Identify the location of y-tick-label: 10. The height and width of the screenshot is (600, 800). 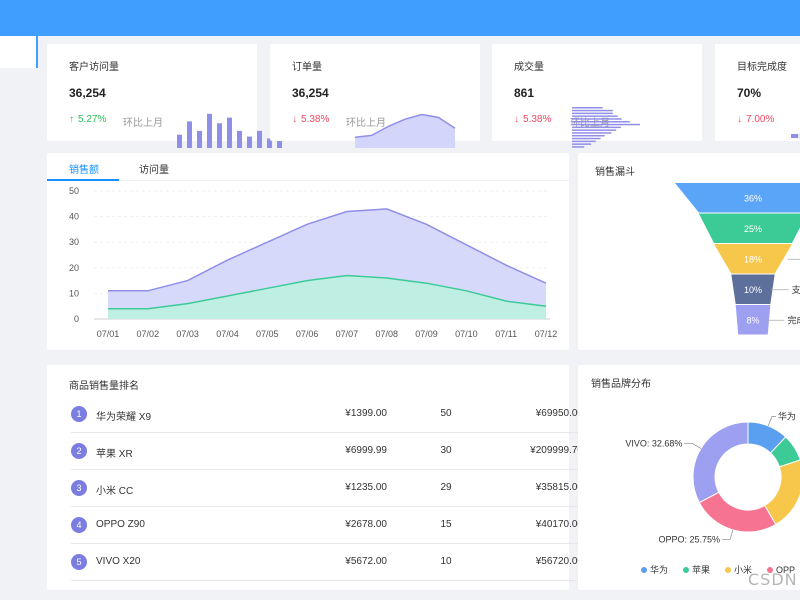
(74, 293).